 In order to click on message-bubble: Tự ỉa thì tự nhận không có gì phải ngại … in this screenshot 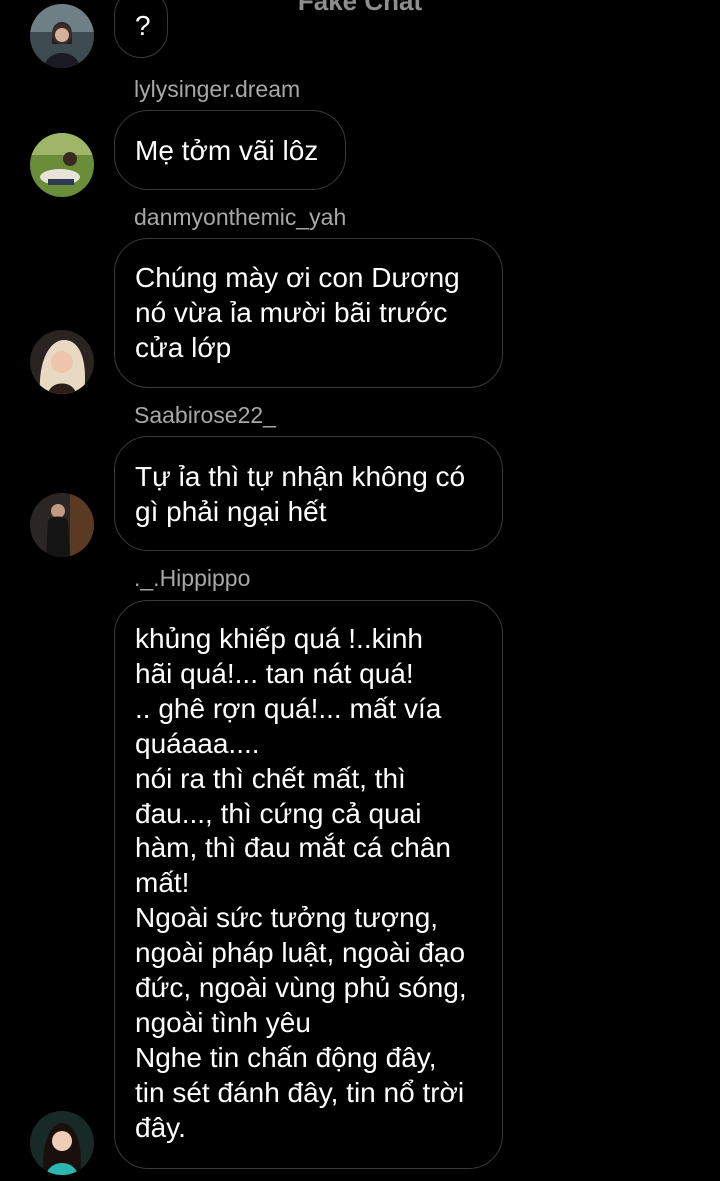, I will do `click(308, 493)`.